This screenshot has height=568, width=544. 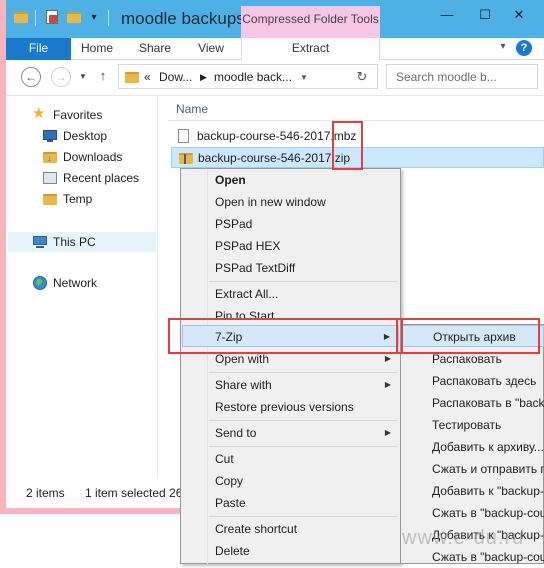 I want to click on submenu-item-test: Тестировать, so click(x=473, y=425).